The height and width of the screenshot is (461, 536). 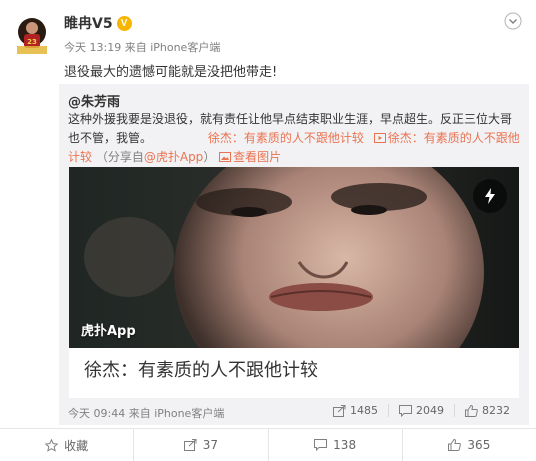 I want to click on avatar: 23, so click(x=32, y=33).